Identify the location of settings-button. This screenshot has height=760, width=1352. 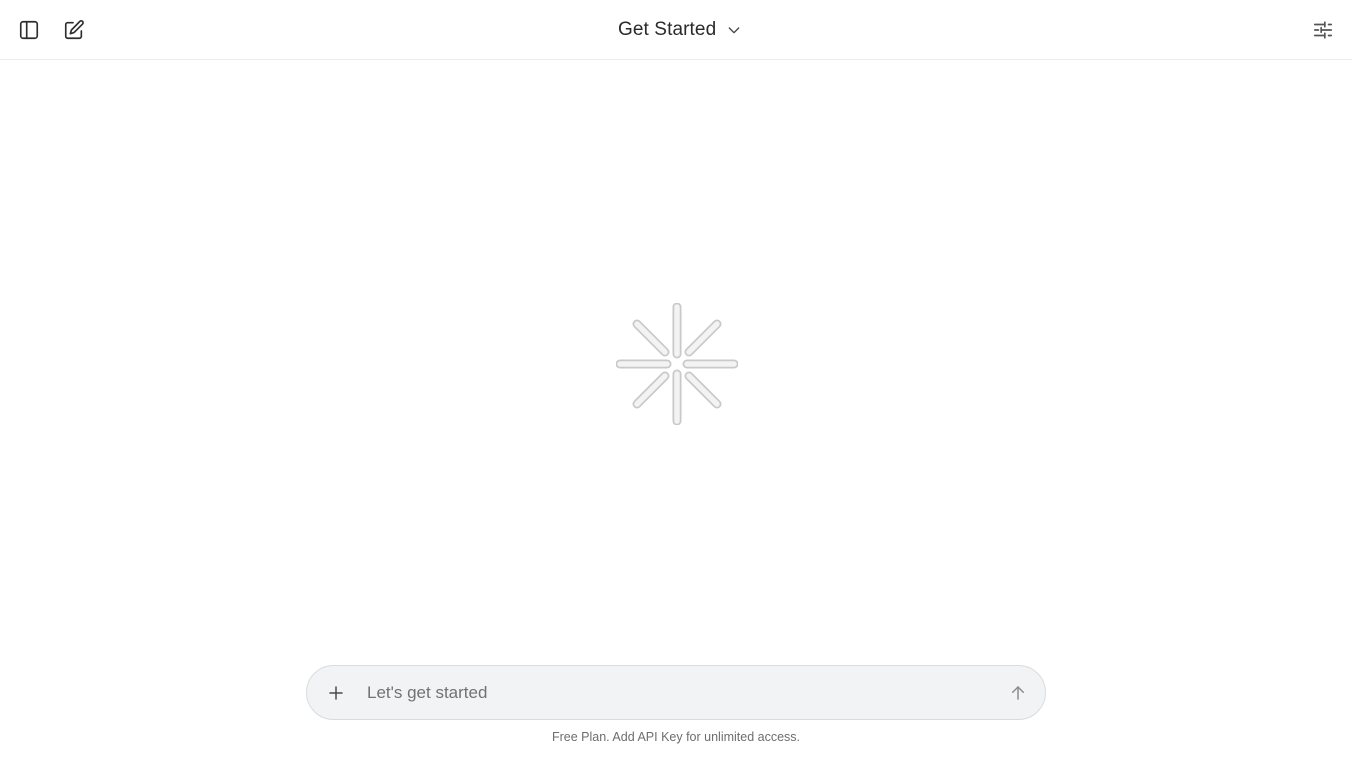
(1323, 30).